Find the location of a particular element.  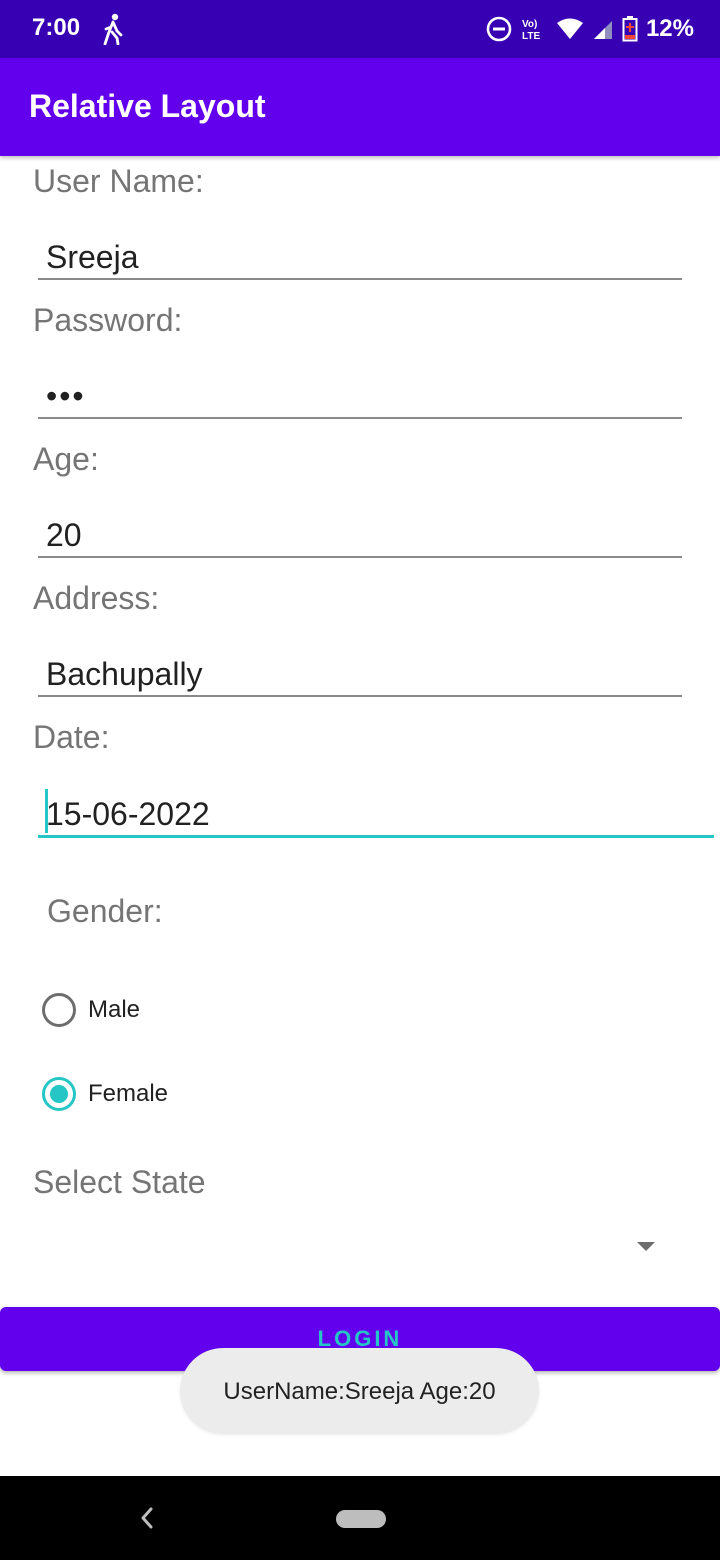

app-title: Relative Layout is located at coordinates (147, 106).